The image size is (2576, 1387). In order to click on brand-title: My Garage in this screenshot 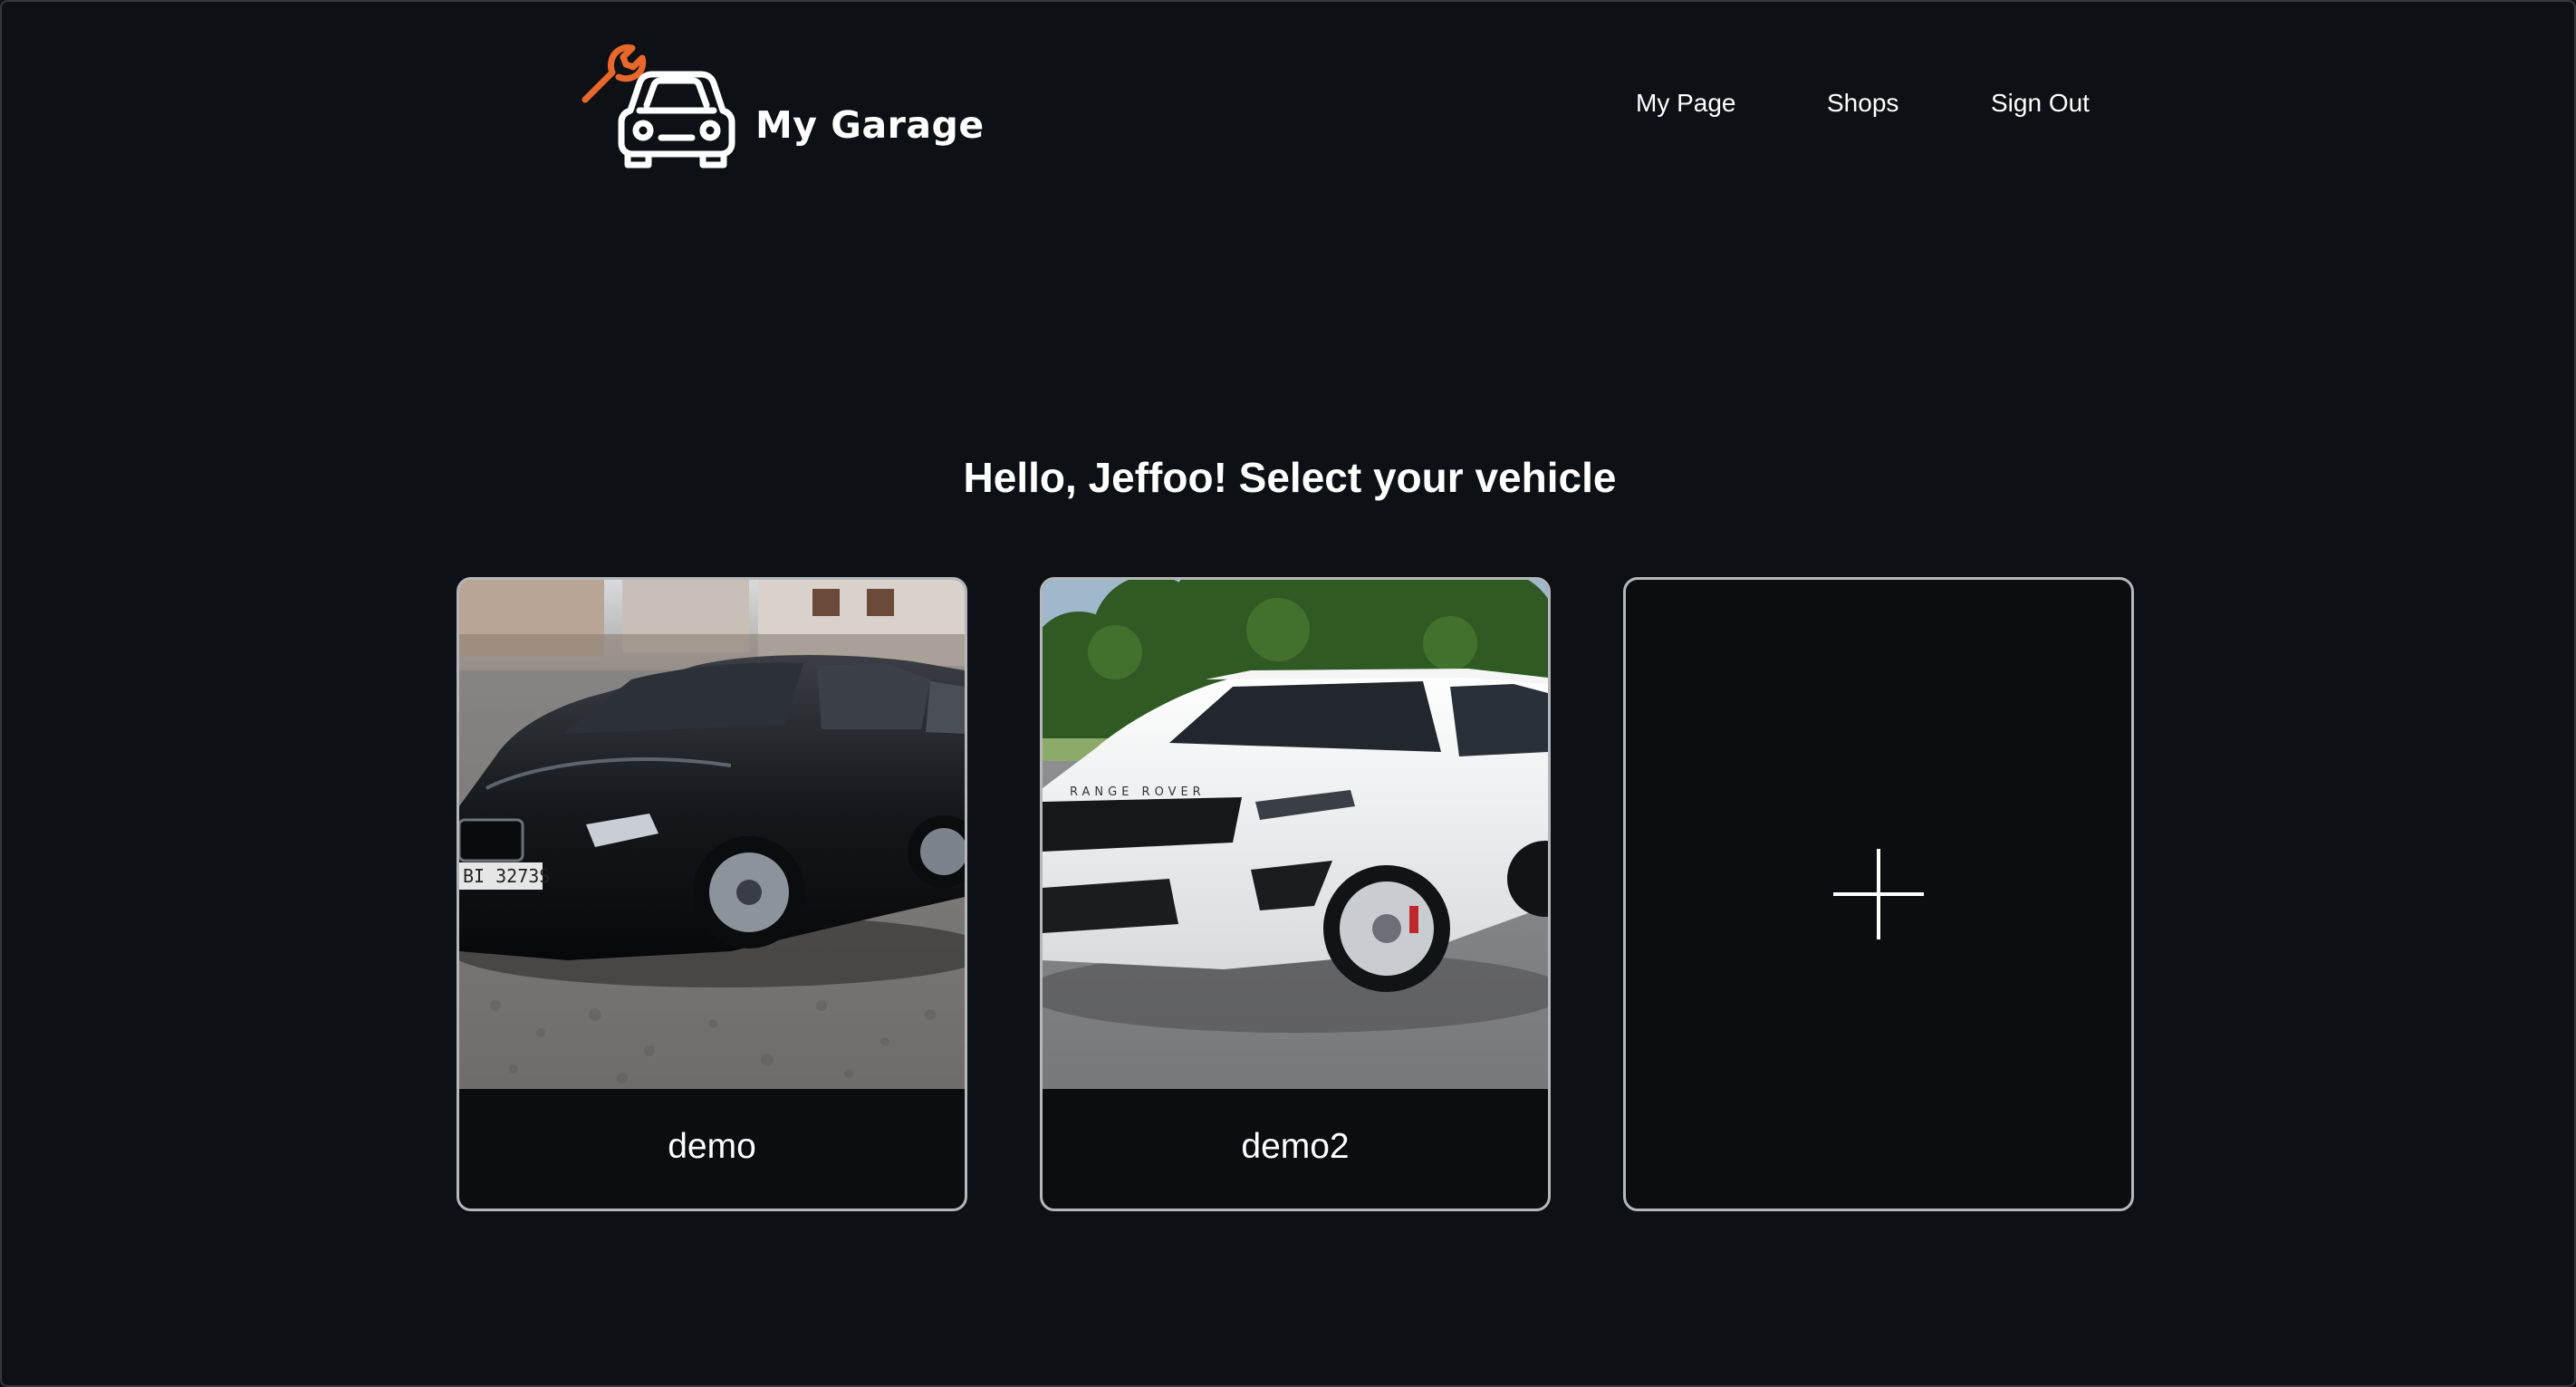, I will do `click(870, 125)`.